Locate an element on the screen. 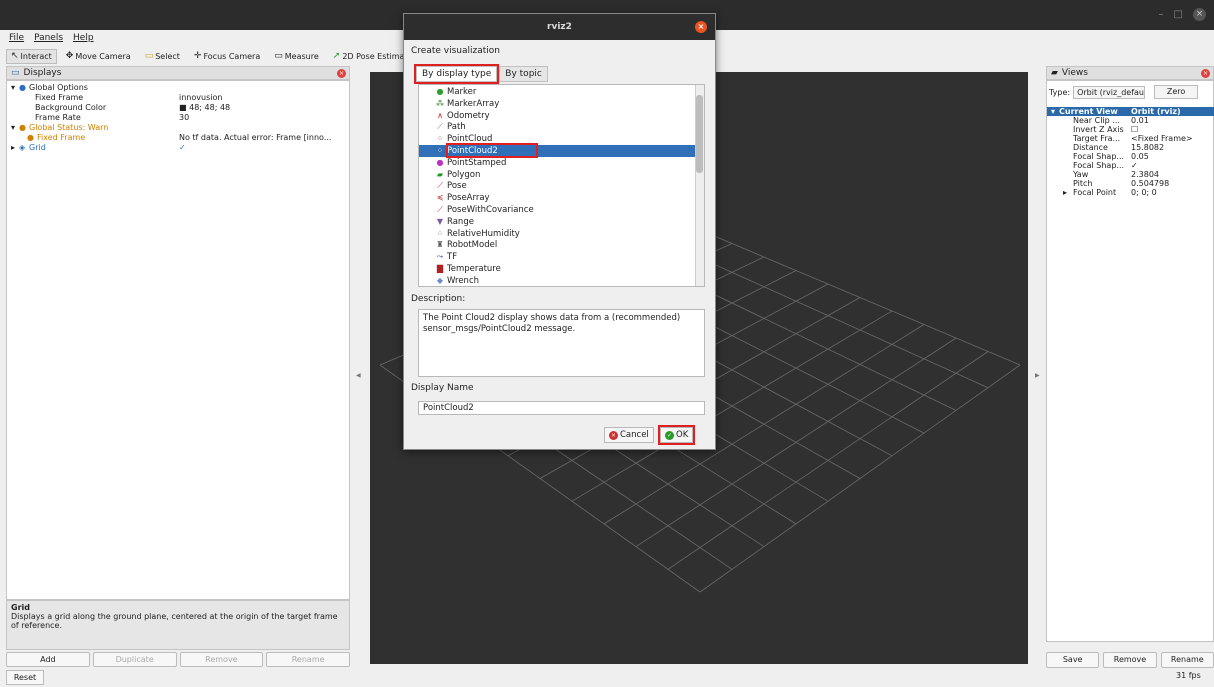 This screenshot has width=1214, height=687. display-type-item-robotmodel: ♜ RobotModel is located at coordinates (557, 245).